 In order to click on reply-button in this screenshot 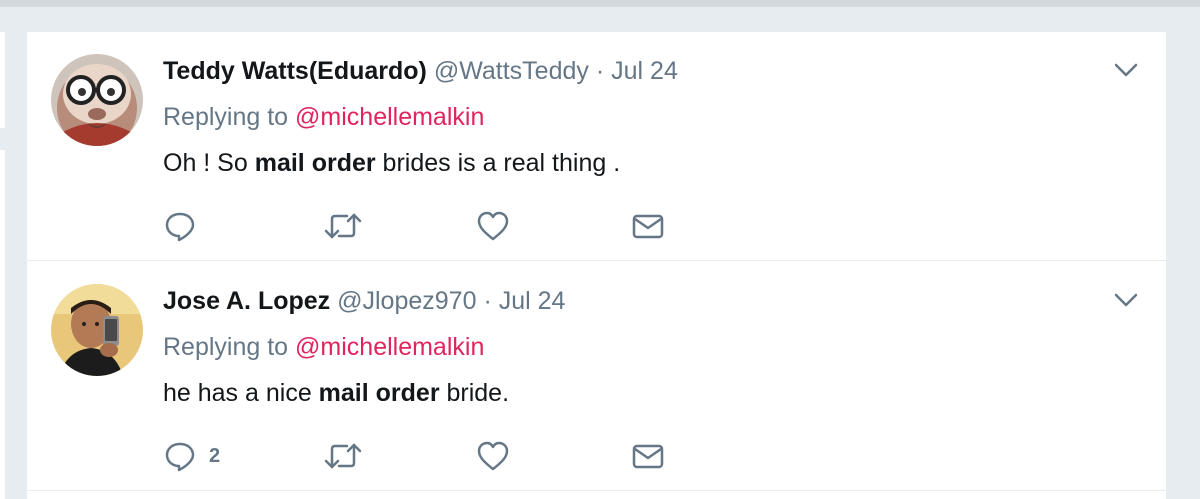, I will do `click(186, 226)`.